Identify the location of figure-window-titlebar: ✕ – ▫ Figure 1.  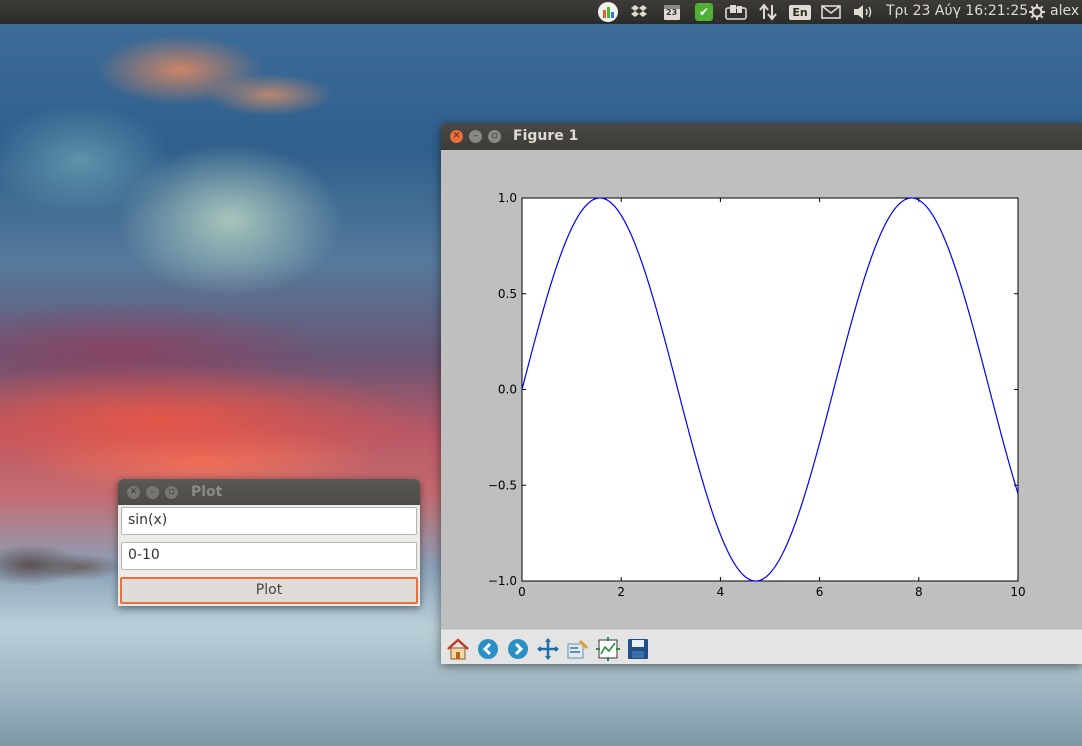
(761, 136).